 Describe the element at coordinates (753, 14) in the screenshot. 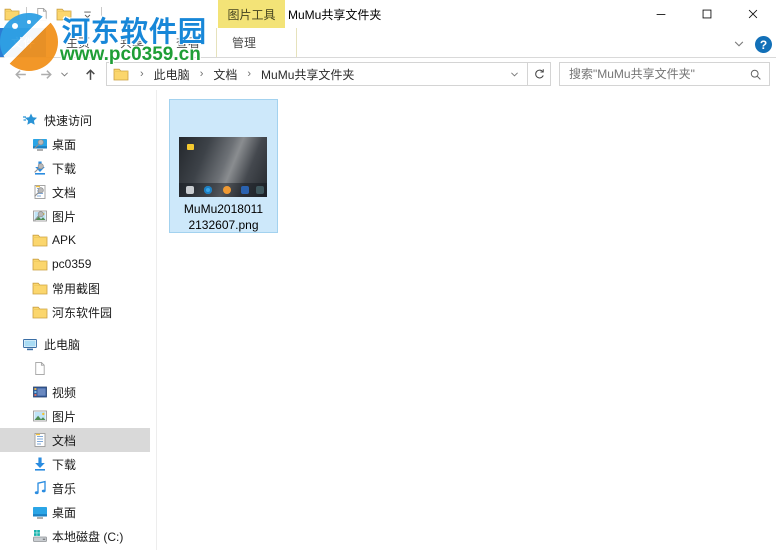

I see `close-button` at that location.